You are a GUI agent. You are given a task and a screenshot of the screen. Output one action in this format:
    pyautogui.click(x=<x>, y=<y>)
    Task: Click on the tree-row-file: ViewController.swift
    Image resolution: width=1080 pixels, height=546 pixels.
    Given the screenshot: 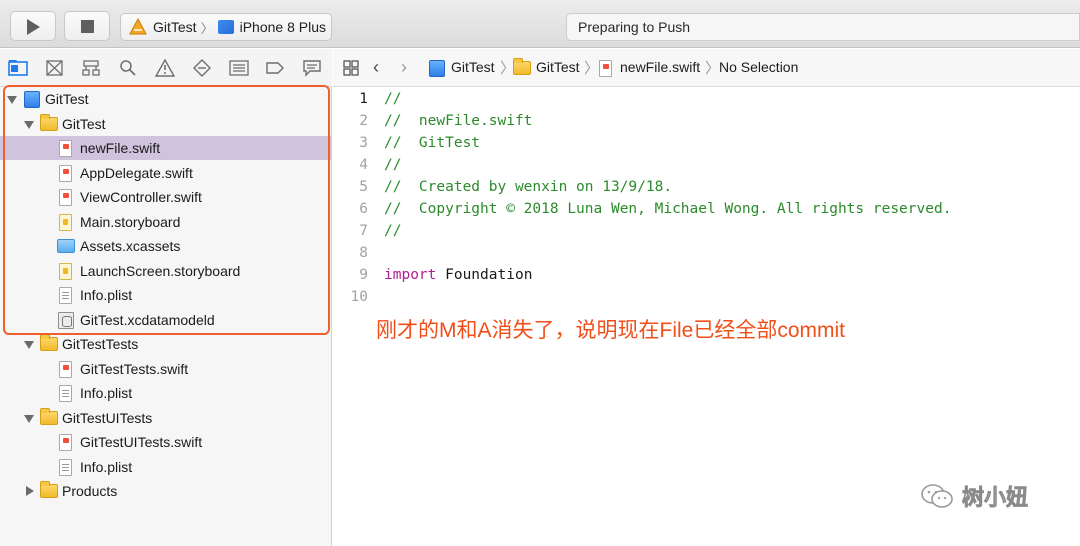 What is the action you would take?
    pyautogui.click(x=165, y=197)
    